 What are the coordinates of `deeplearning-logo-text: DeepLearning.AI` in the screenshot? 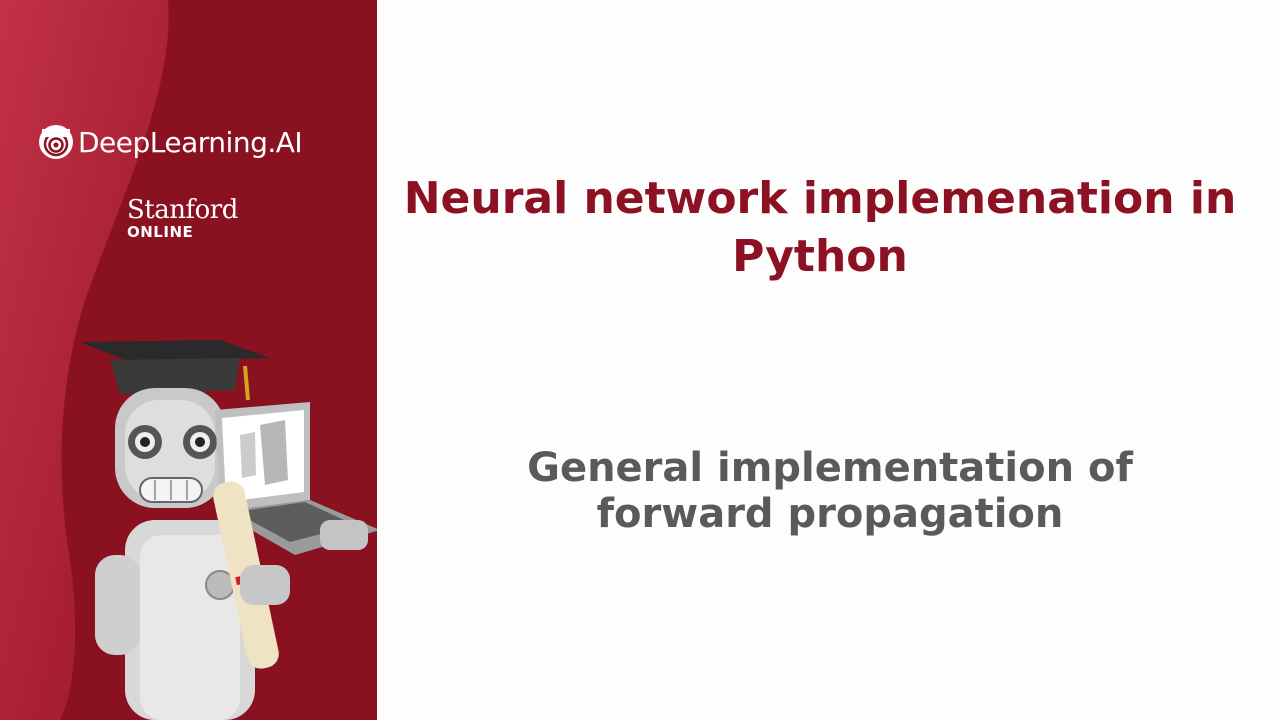 It's located at (190, 142).